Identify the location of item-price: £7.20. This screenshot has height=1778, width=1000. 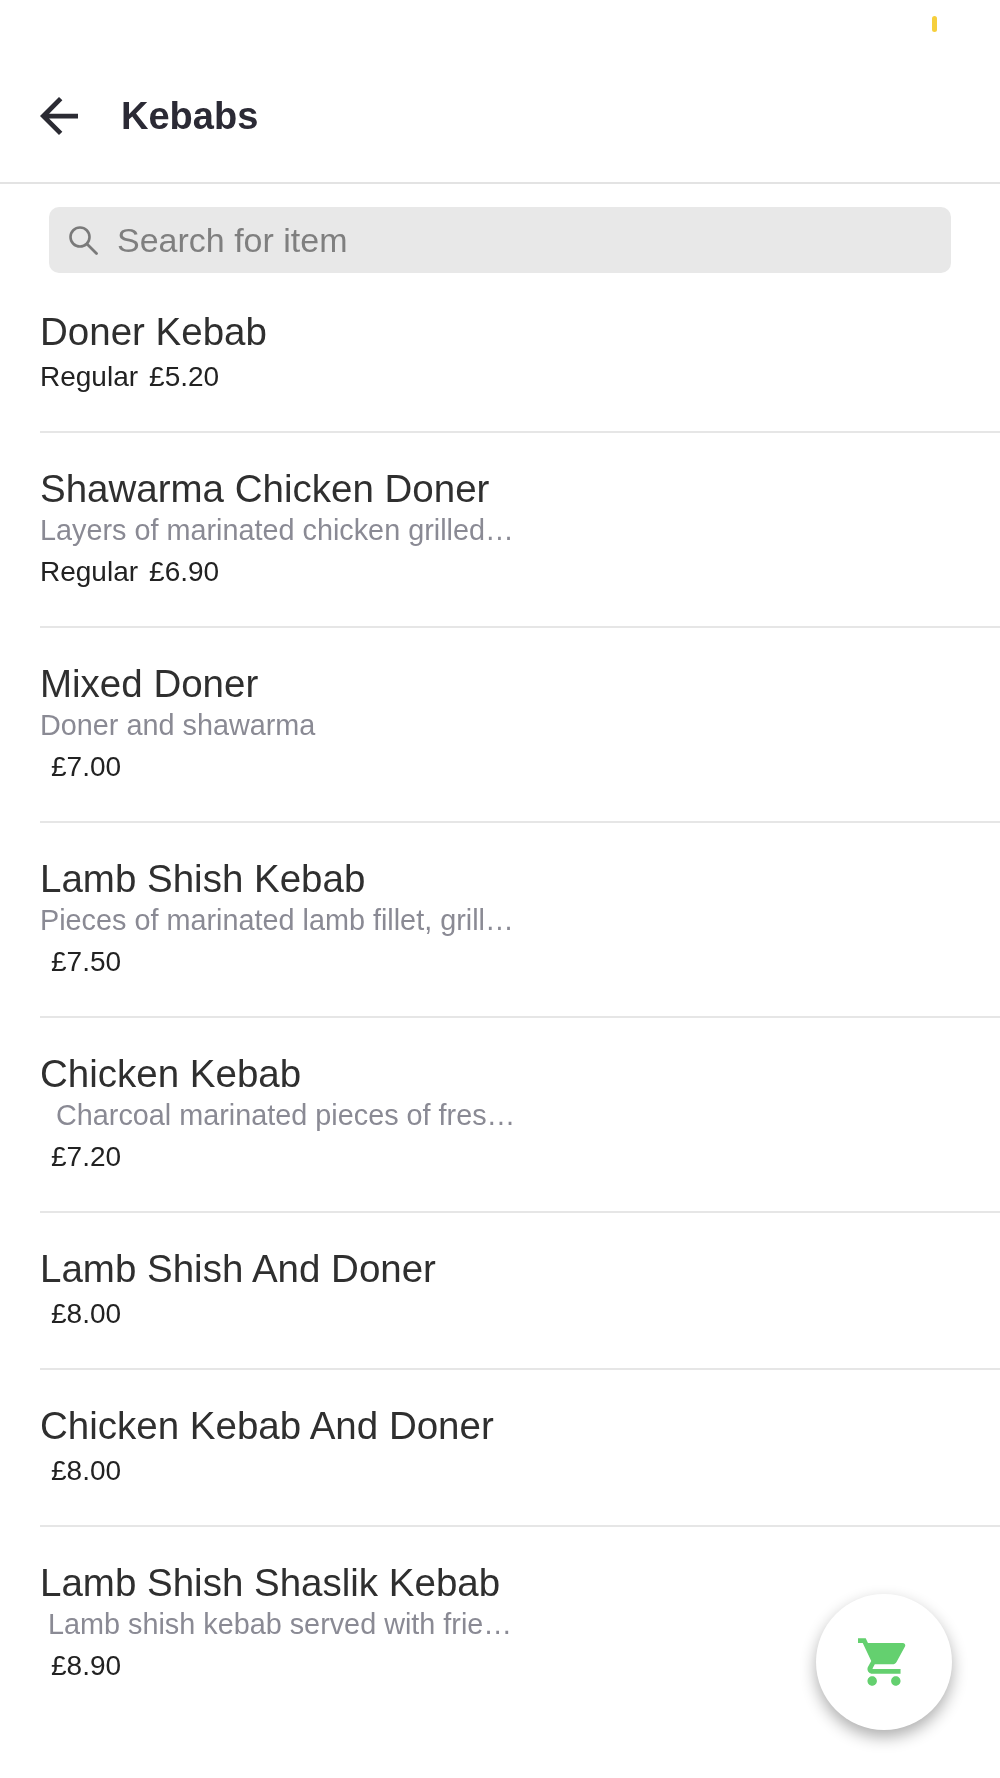
(86, 1157).